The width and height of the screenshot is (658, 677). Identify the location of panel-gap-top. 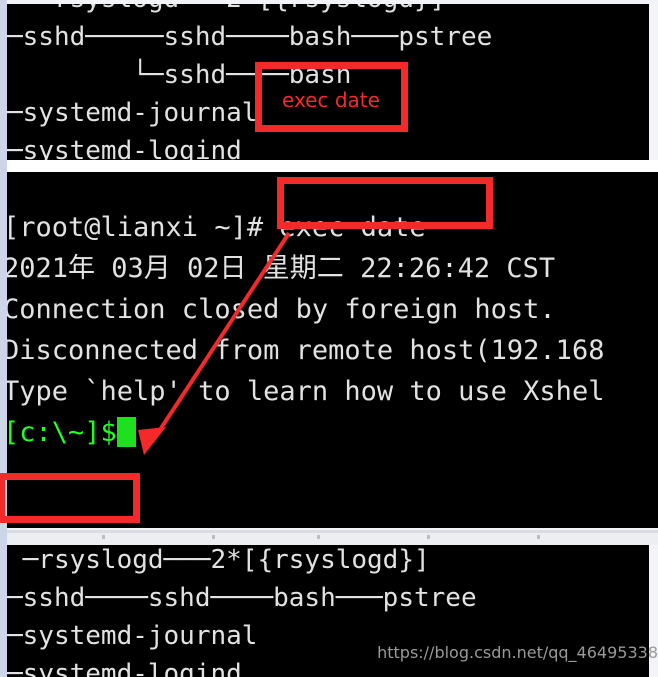
(332, 166).